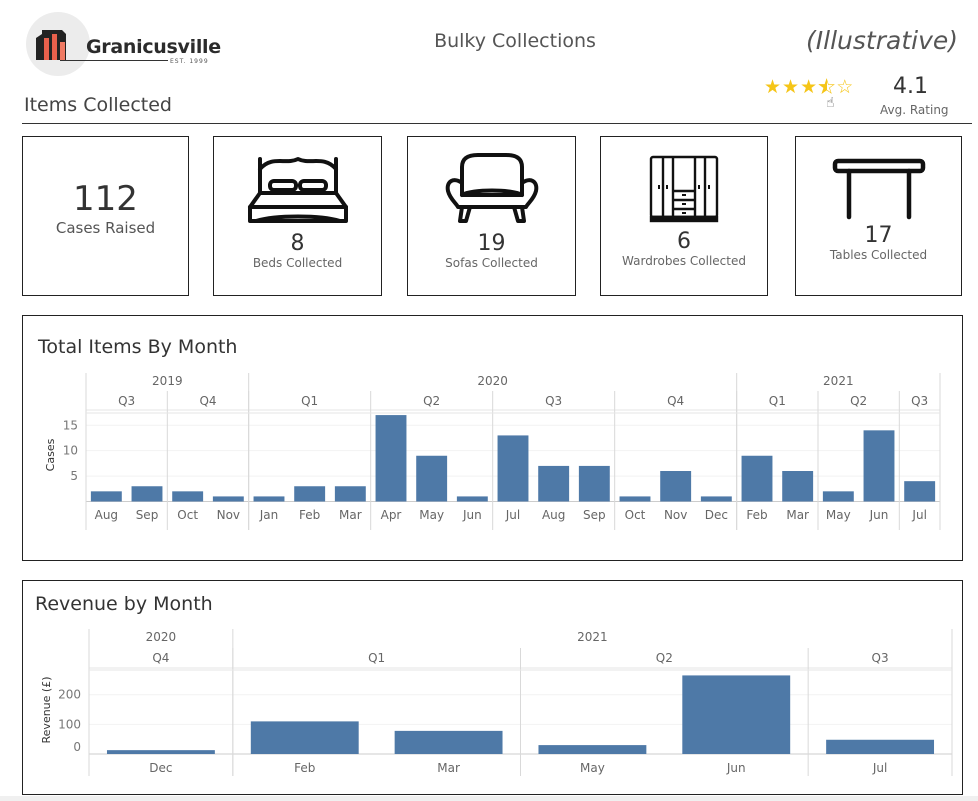 This screenshot has width=978, height=801. I want to click on footer-strip, so click(489, 798).